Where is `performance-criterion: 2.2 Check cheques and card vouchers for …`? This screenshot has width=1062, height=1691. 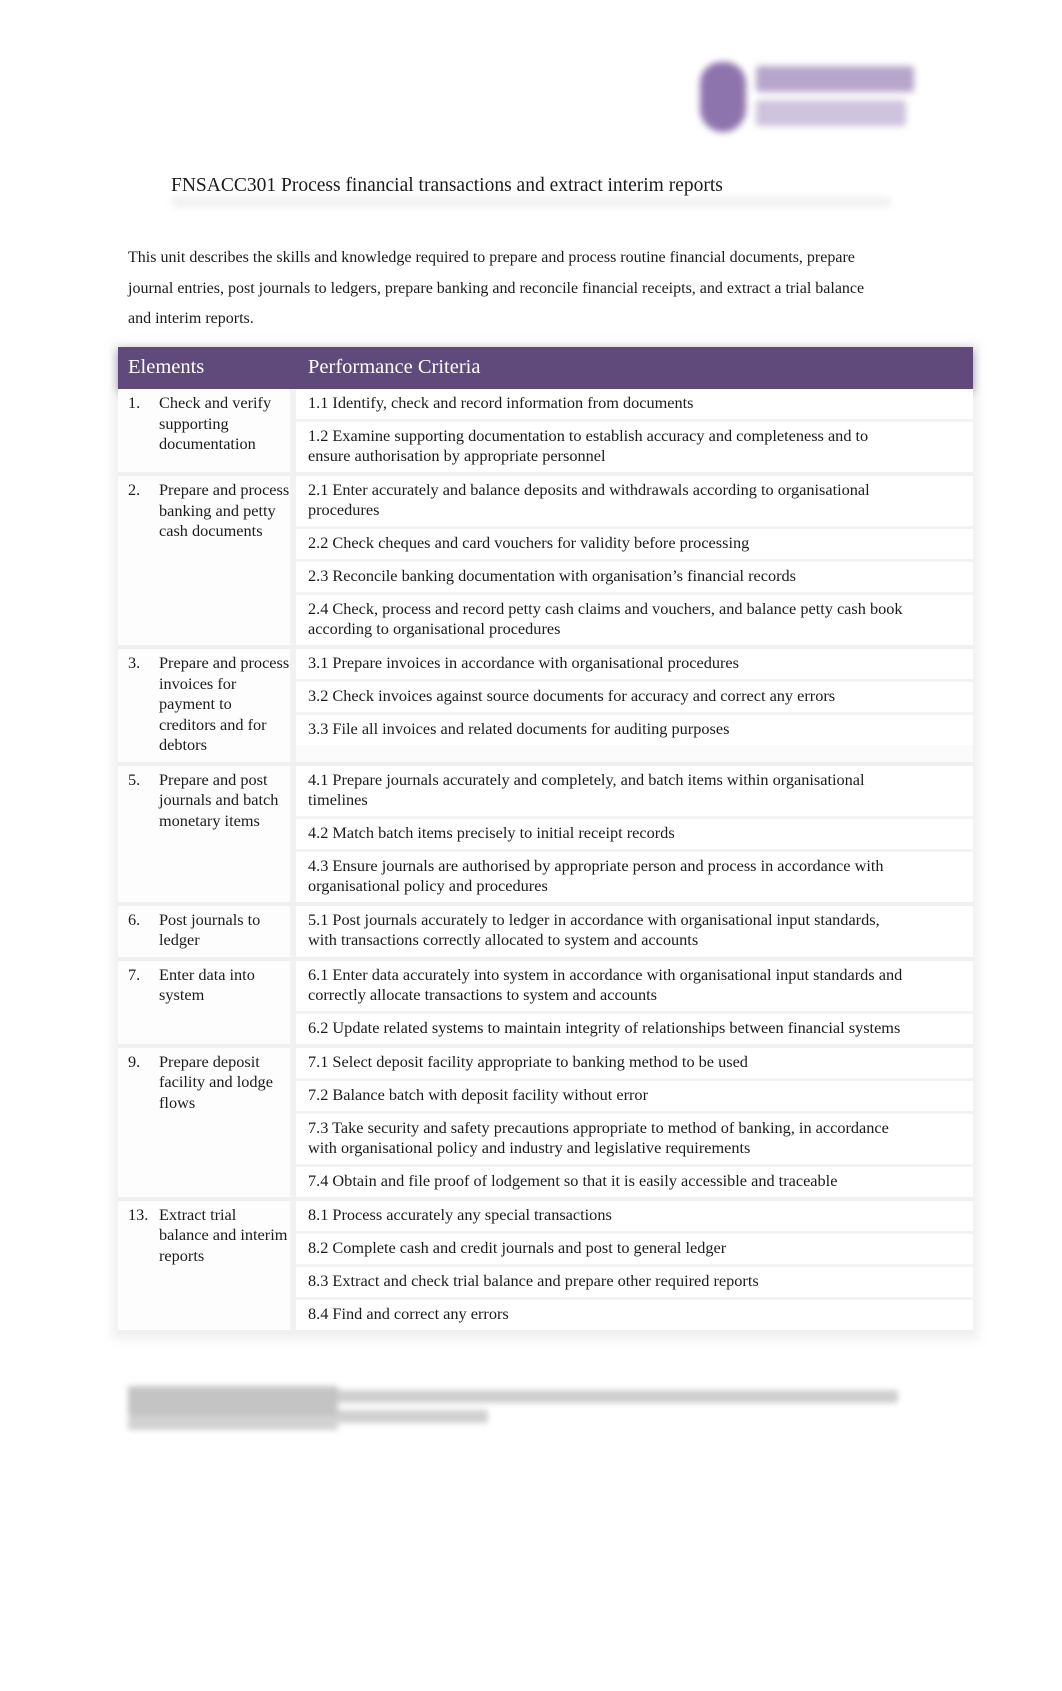
performance-criterion: 2.2 Check cheques and card vouchers for … is located at coordinates (634, 545).